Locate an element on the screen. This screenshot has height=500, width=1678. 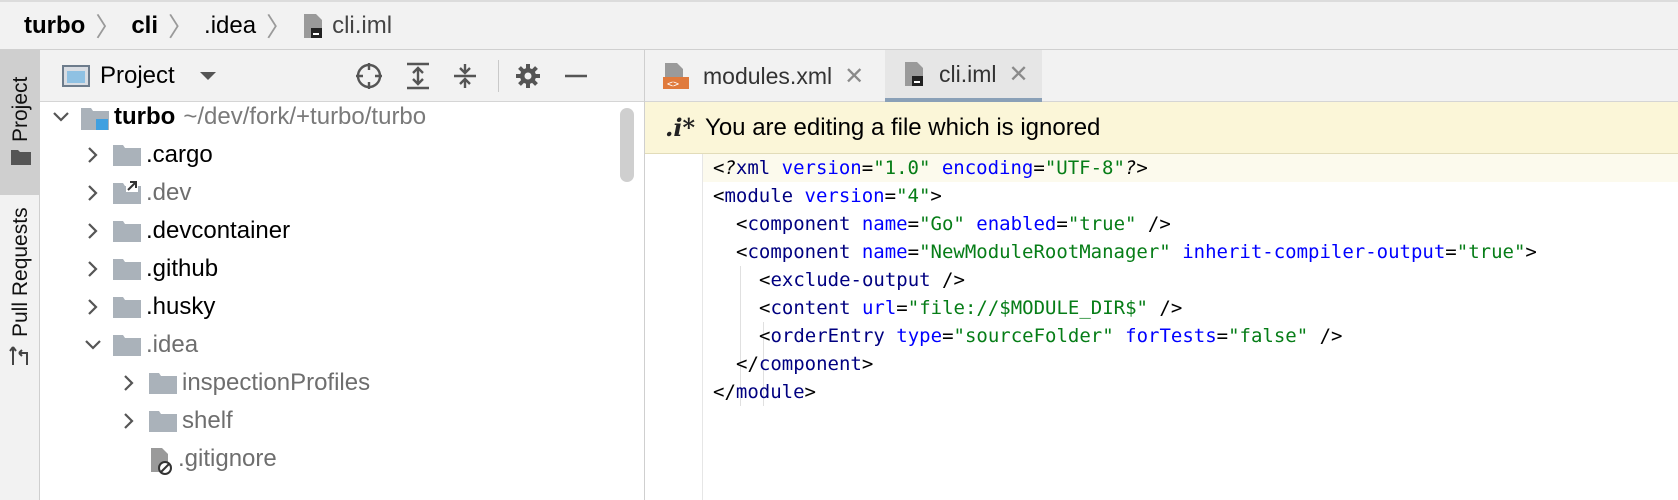
tree-item-label: turbo is located at coordinates (145, 116).